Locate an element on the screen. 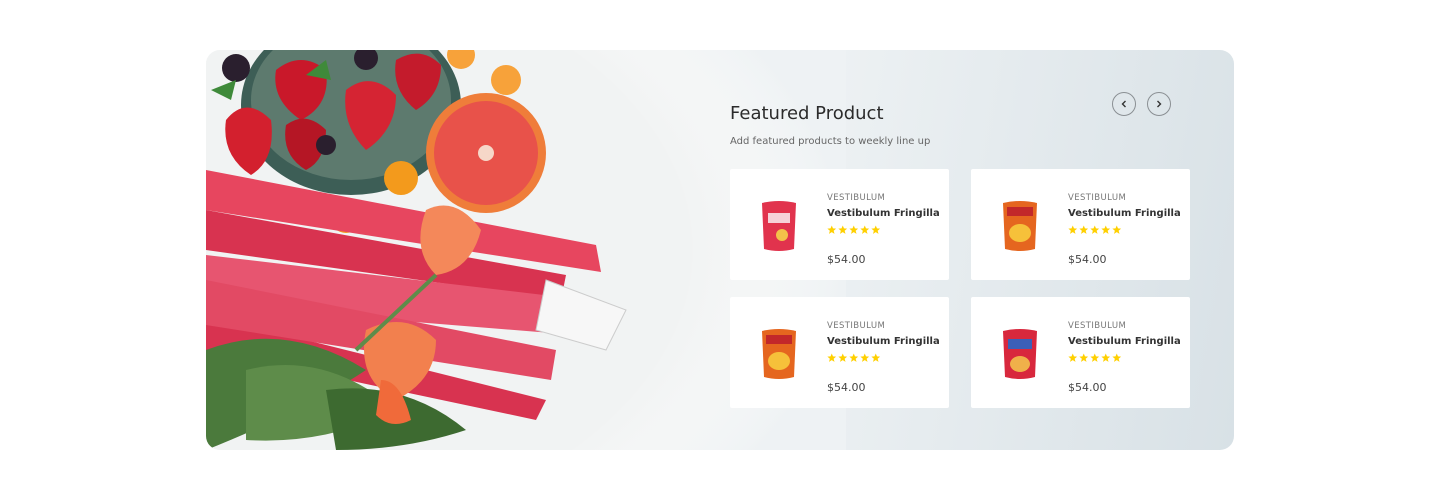  carousel-next-button is located at coordinates (1159, 104).